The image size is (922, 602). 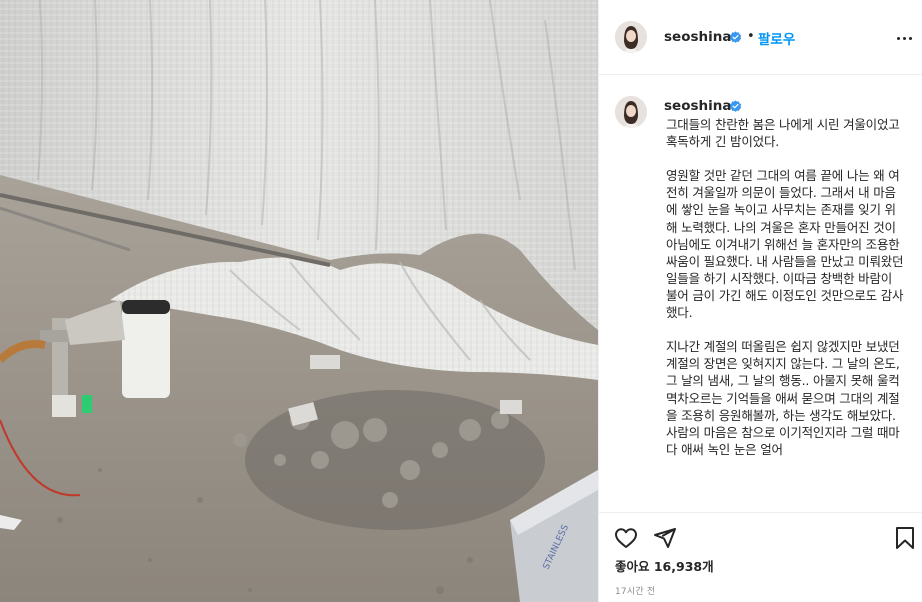 I want to click on post-actions: 좋아요 16,938개 17시간 전, so click(x=760, y=557).